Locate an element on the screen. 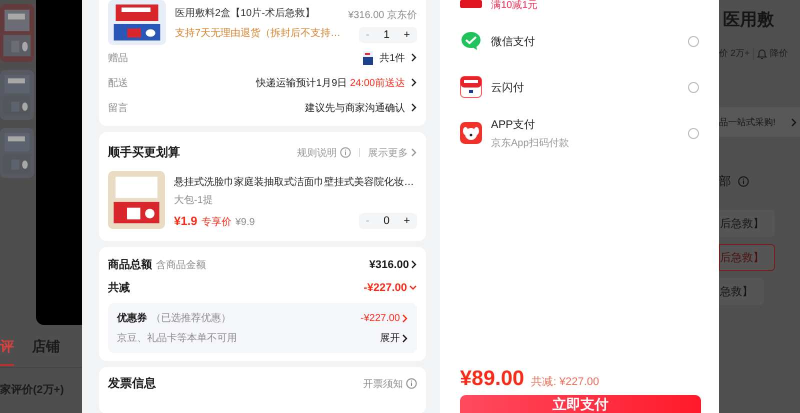 The height and width of the screenshot is (413, 800). payment-method-note: 京东App扫码付款 is located at coordinates (530, 143).